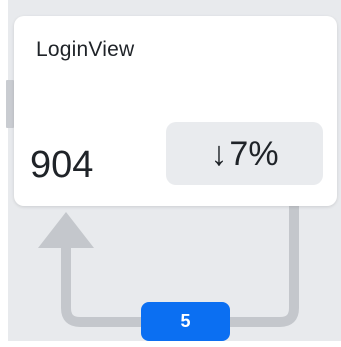 This screenshot has height=347, width=341. I want to click on canvas-bottom-edge, so click(170, 344).